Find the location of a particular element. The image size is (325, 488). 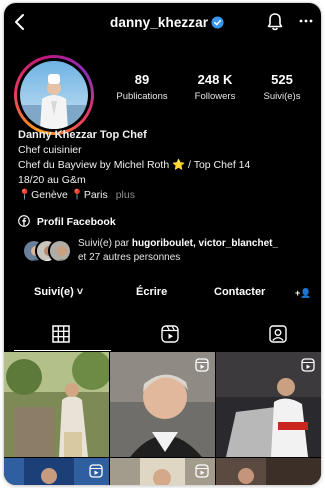

grid-tab-icon is located at coordinates (61, 334).